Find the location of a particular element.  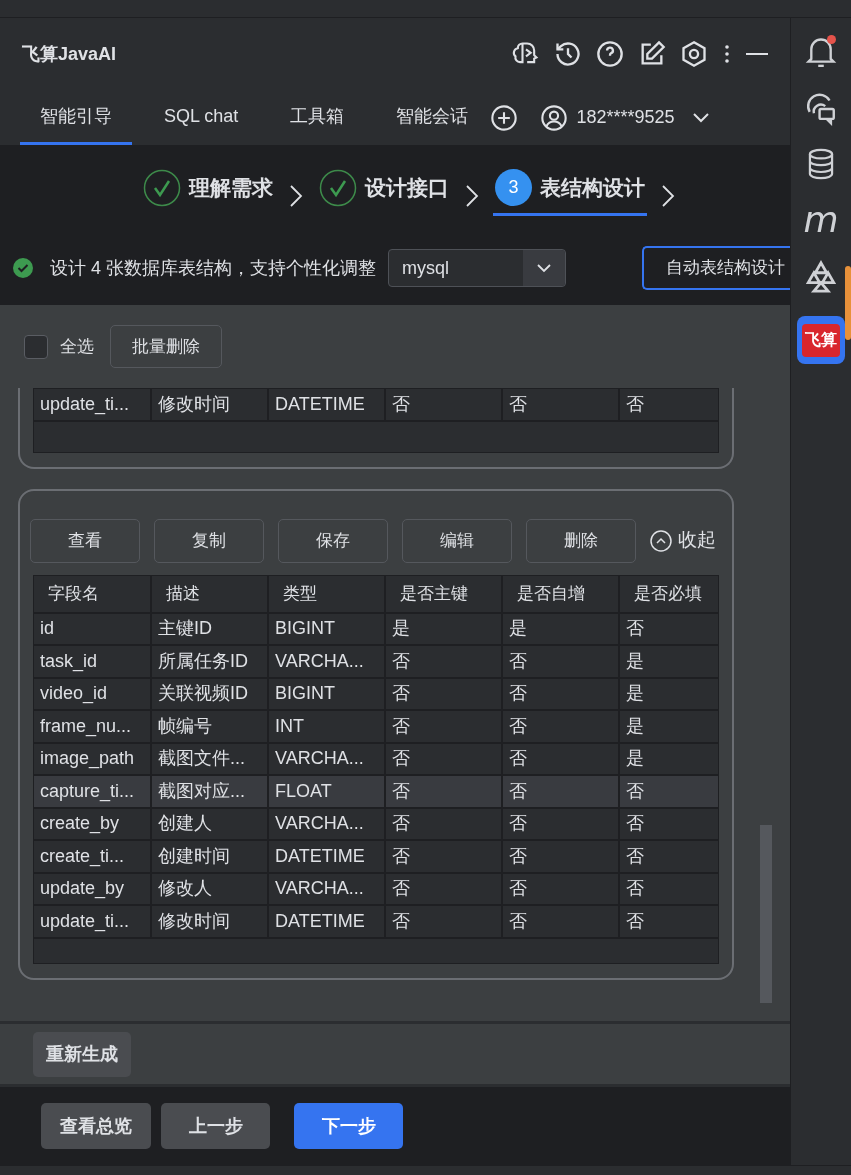

column-header: 是否自增 is located at coordinates (561, 593).